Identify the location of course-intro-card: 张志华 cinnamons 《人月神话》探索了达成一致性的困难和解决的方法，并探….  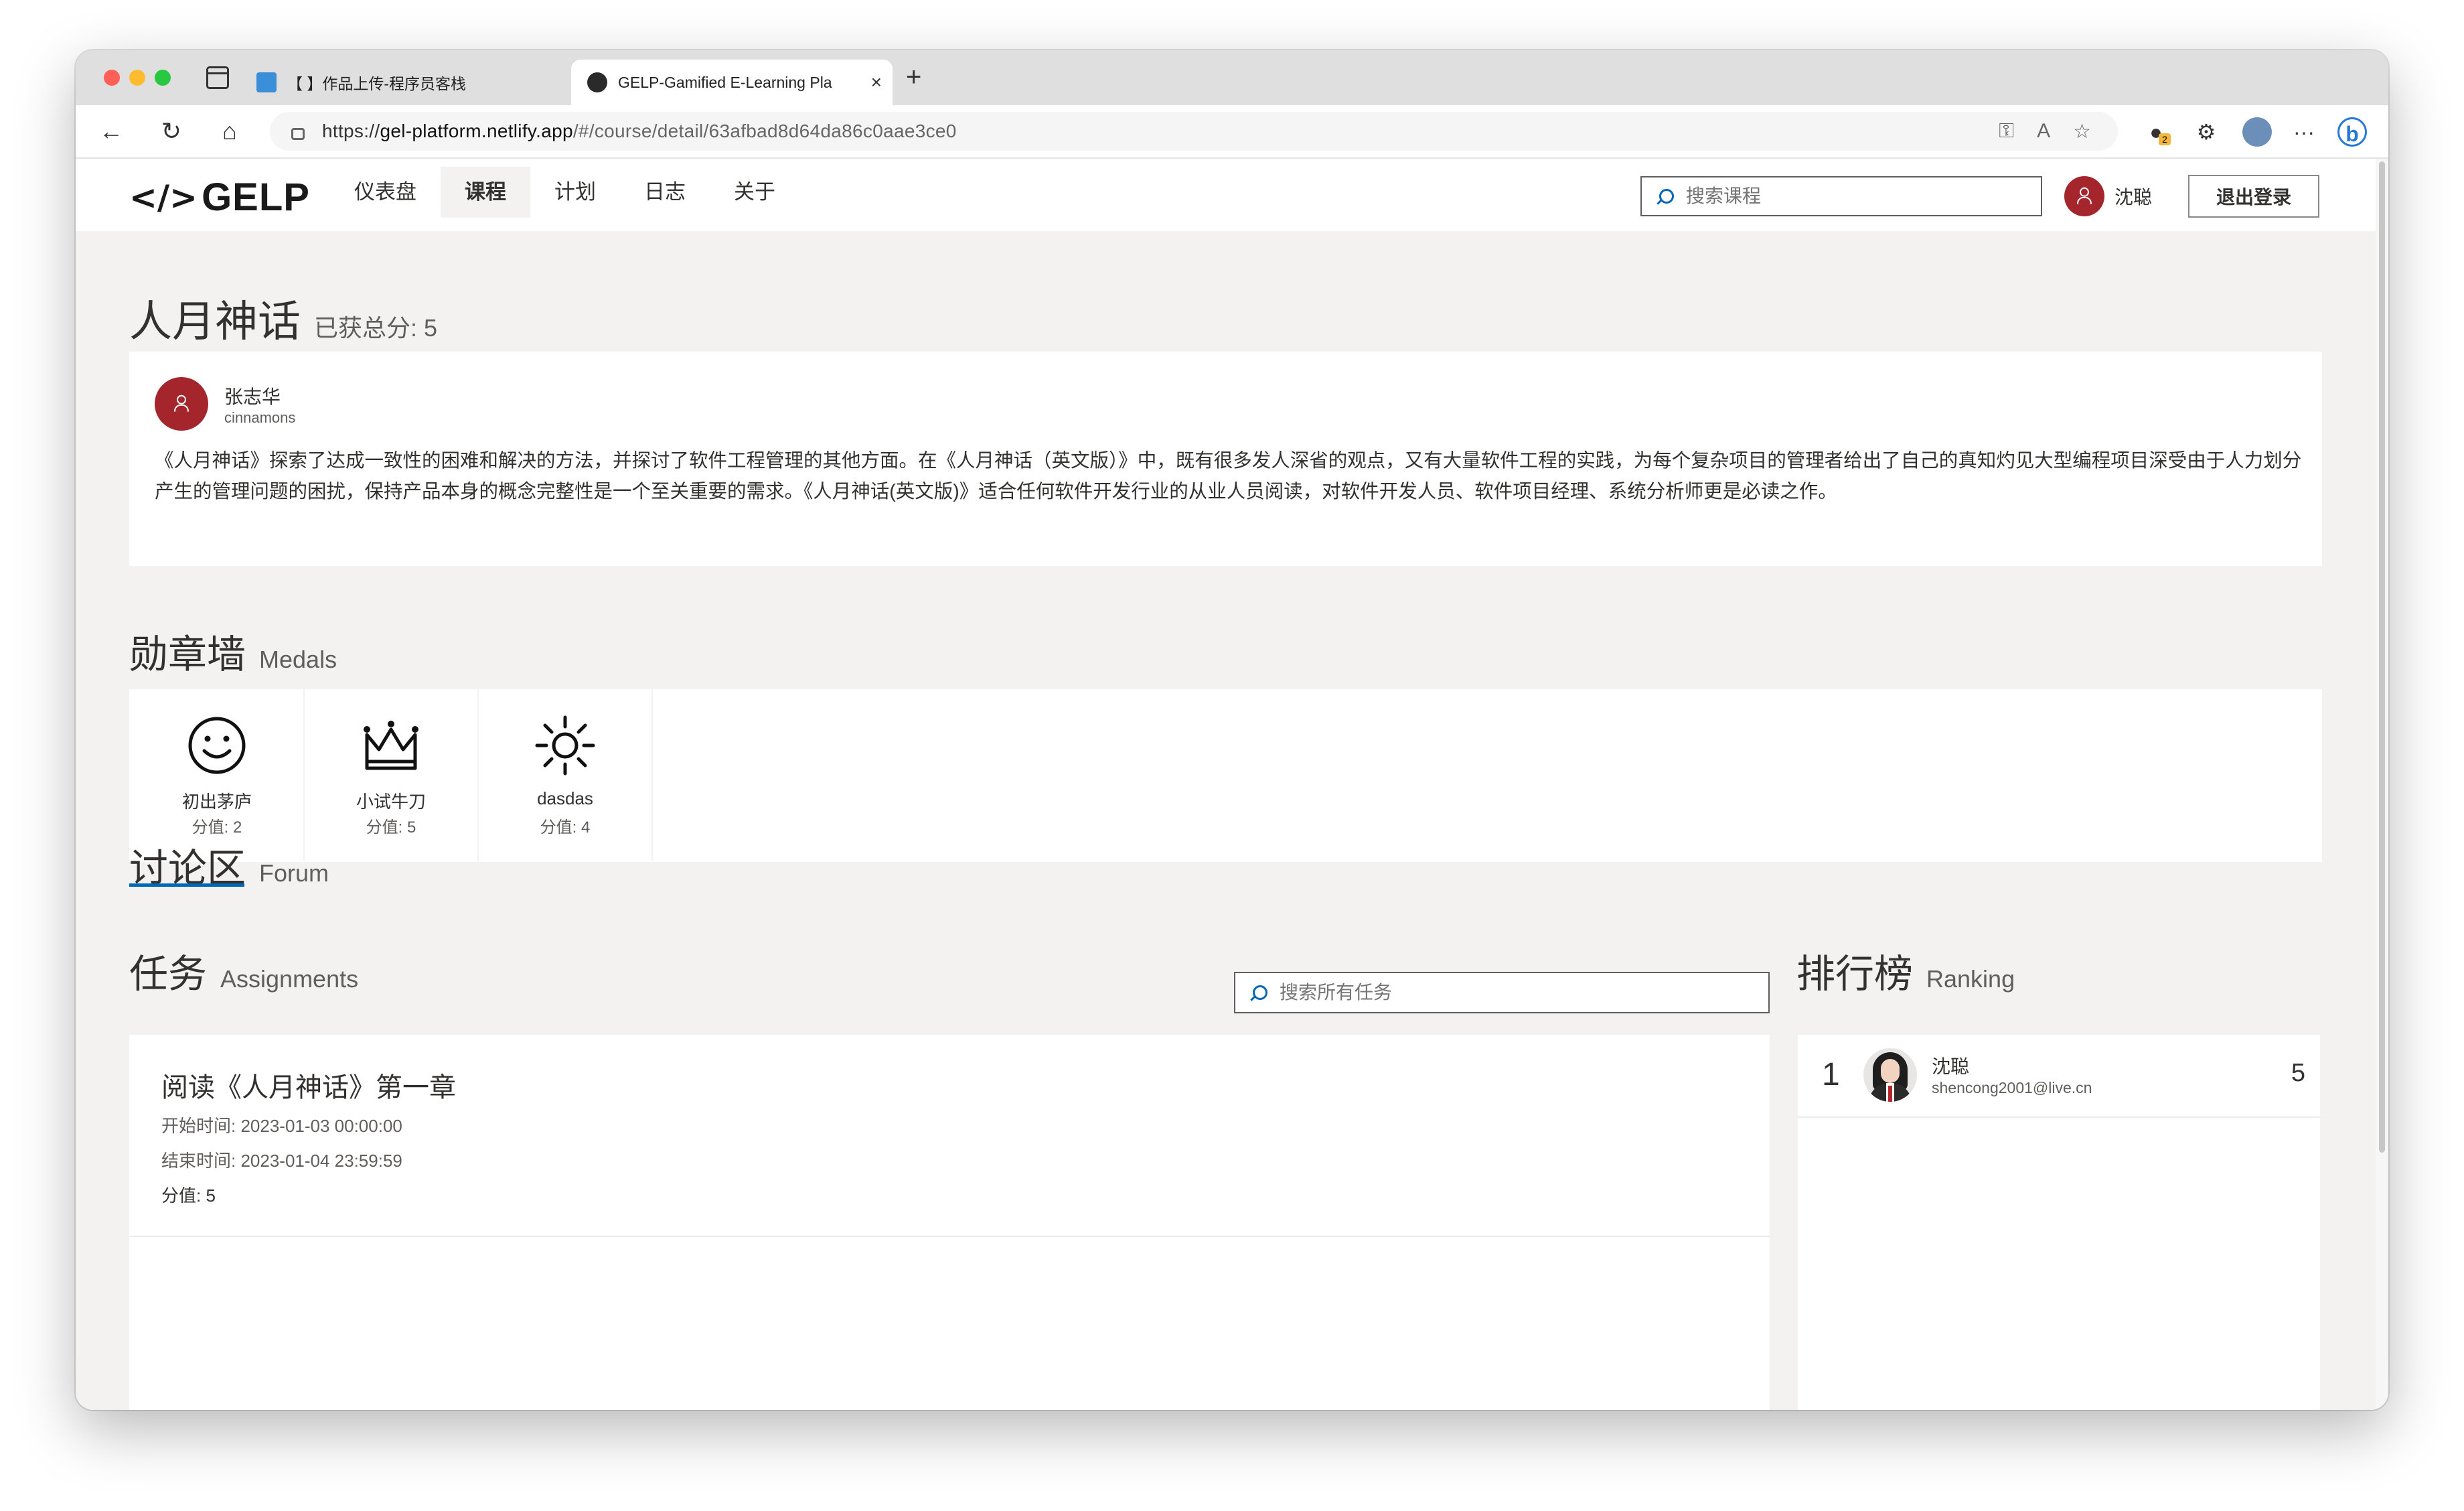
(1225, 459).